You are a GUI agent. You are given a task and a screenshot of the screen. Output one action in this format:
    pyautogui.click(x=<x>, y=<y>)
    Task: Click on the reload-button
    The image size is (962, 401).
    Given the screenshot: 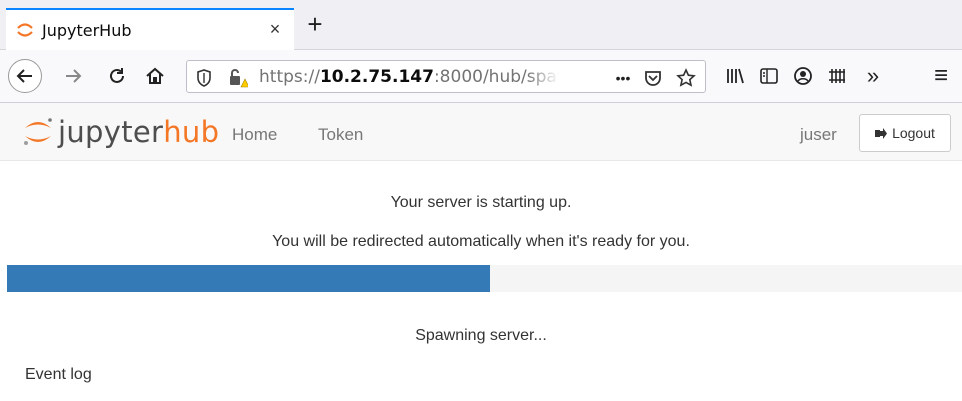 What is the action you would take?
    pyautogui.click(x=117, y=76)
    